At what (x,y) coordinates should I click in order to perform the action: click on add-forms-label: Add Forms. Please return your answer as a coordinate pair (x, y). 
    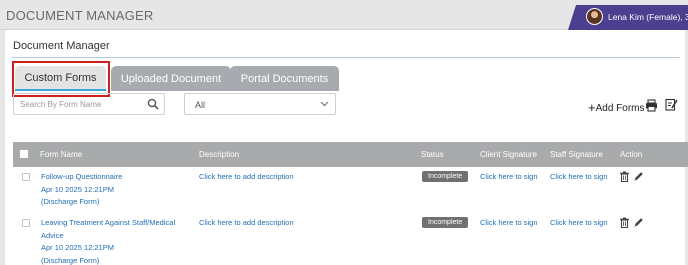
    Looking at the image, I should click on (620, 108).